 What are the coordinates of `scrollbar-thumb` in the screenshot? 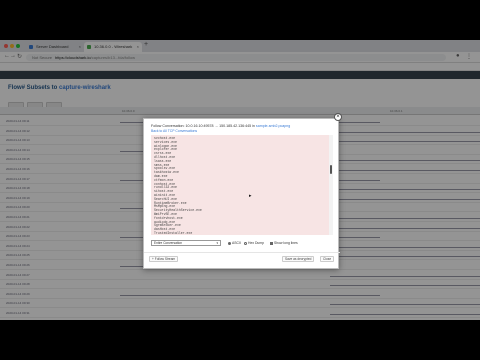 It's located at (331, 169).